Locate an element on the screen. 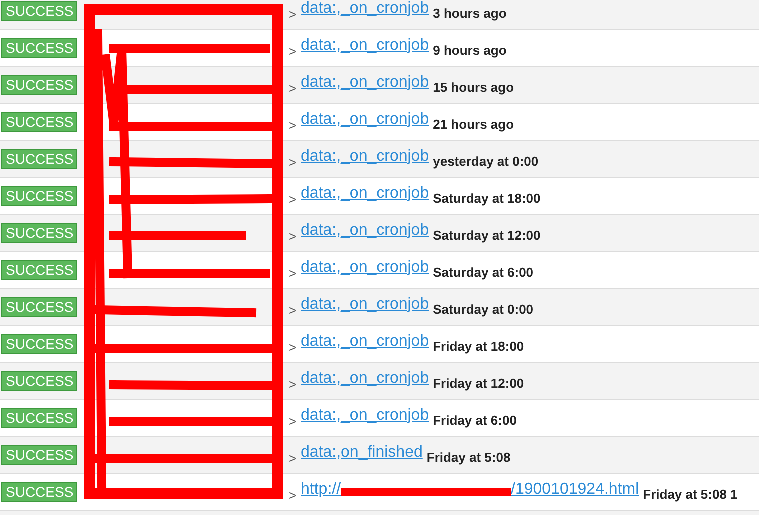  time-label: Saturday at 12:00 is located at coordinates (487, 235).